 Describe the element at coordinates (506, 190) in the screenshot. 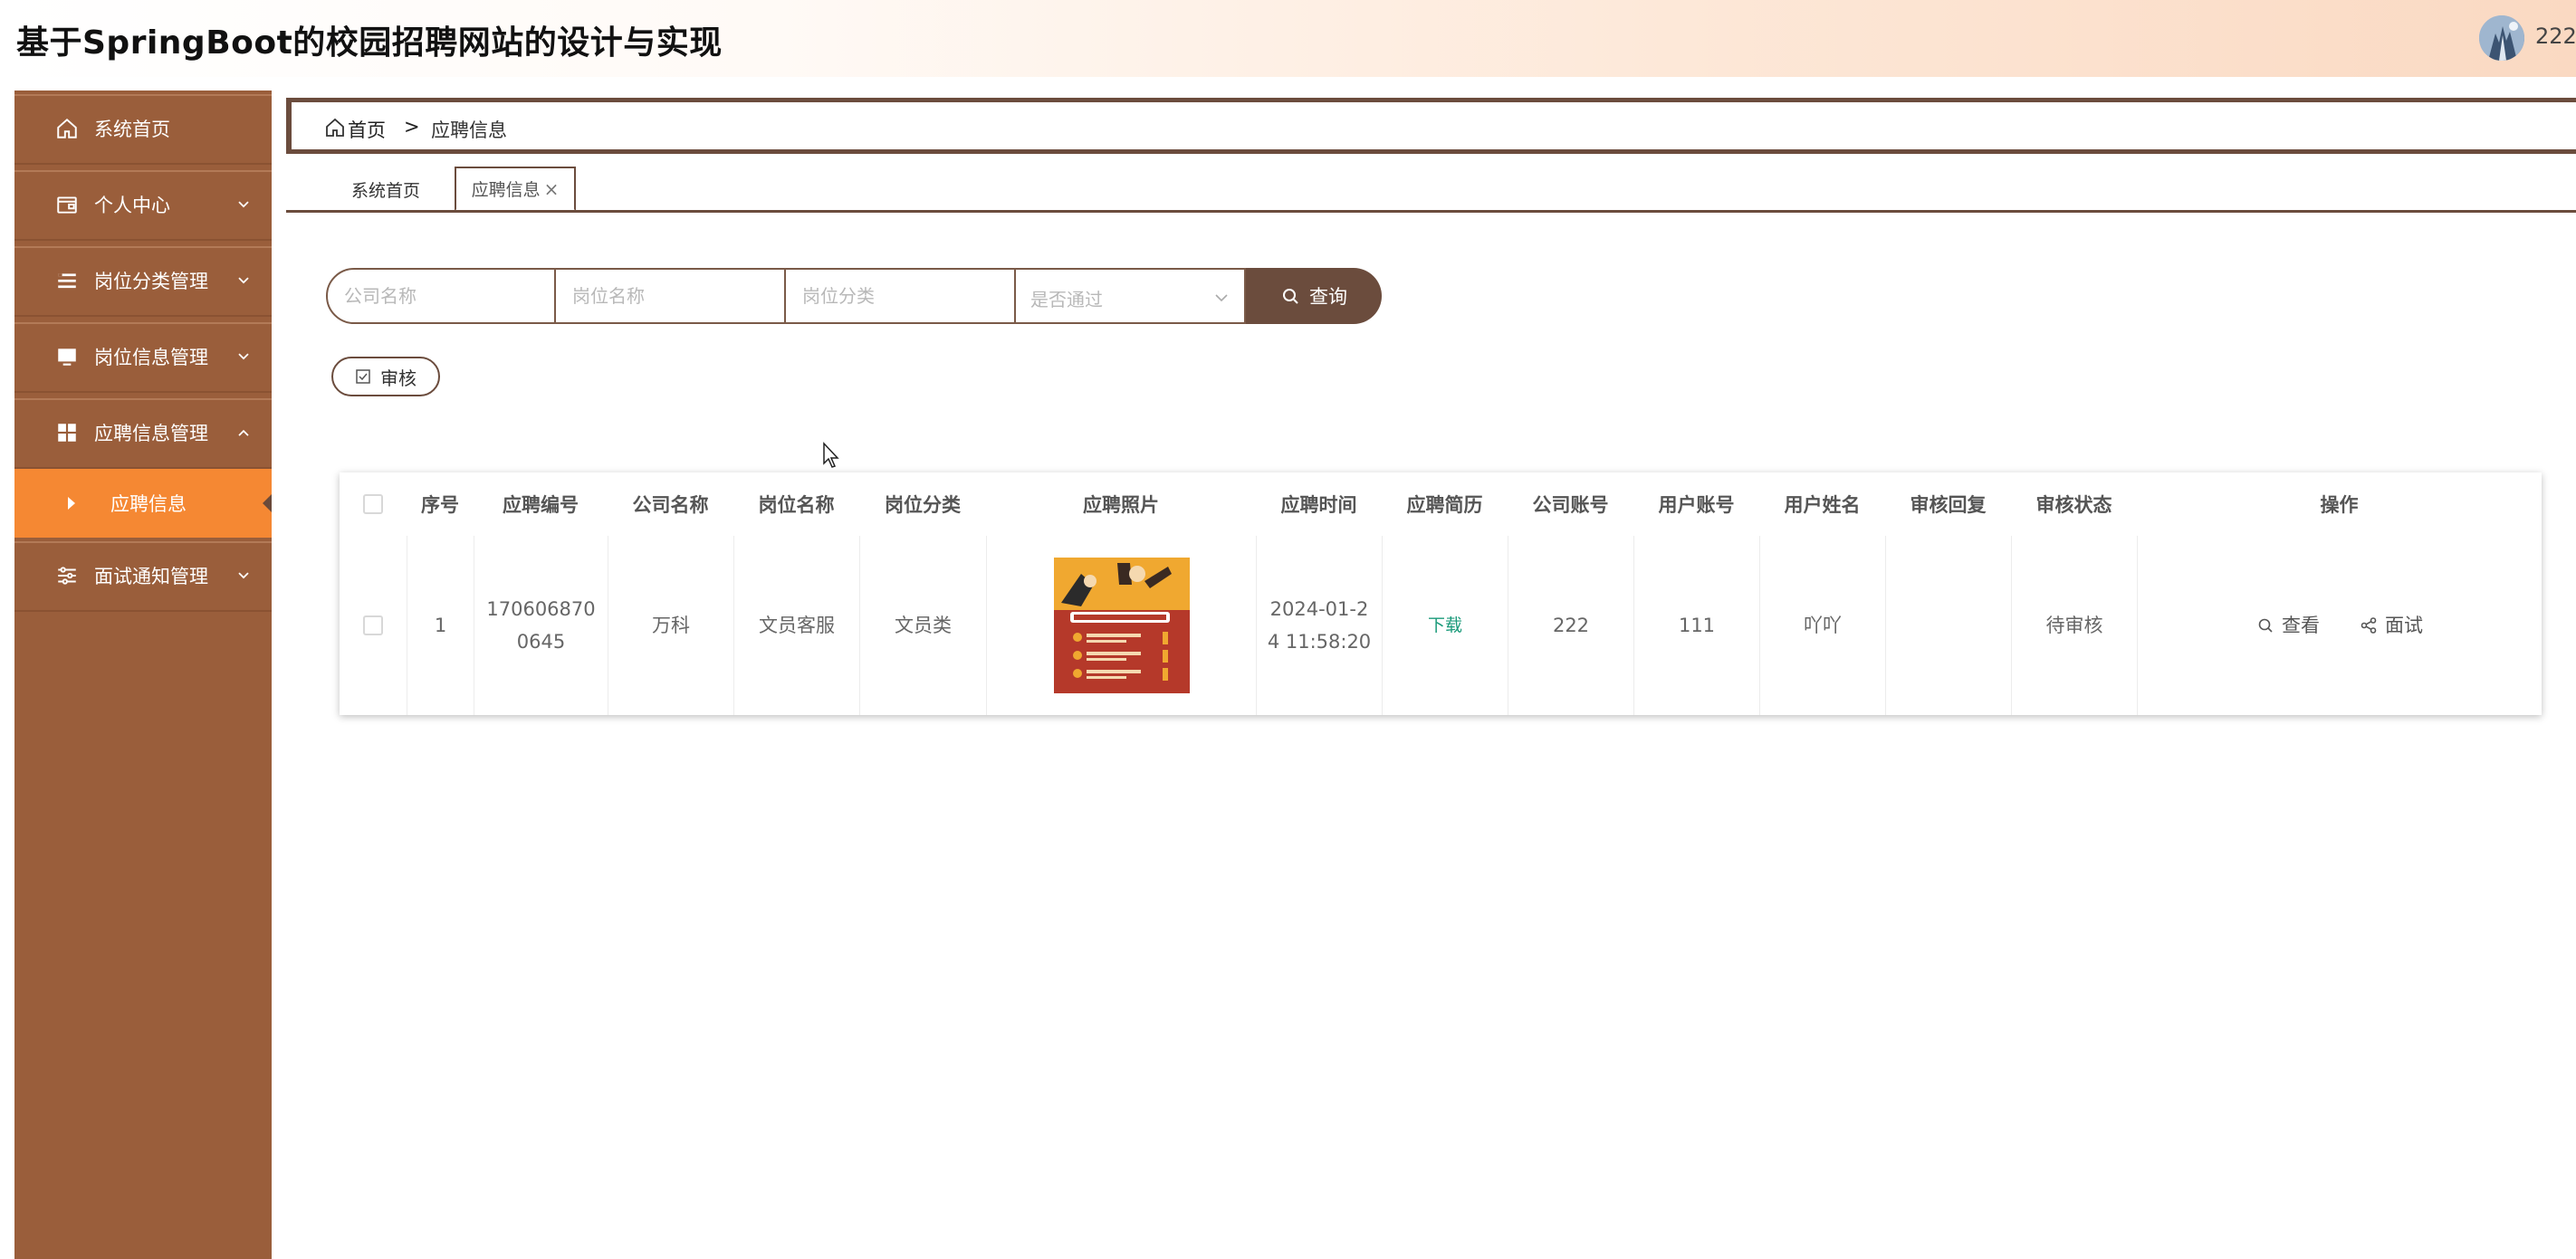

I see `tab-label: 应聘信息` at that location.